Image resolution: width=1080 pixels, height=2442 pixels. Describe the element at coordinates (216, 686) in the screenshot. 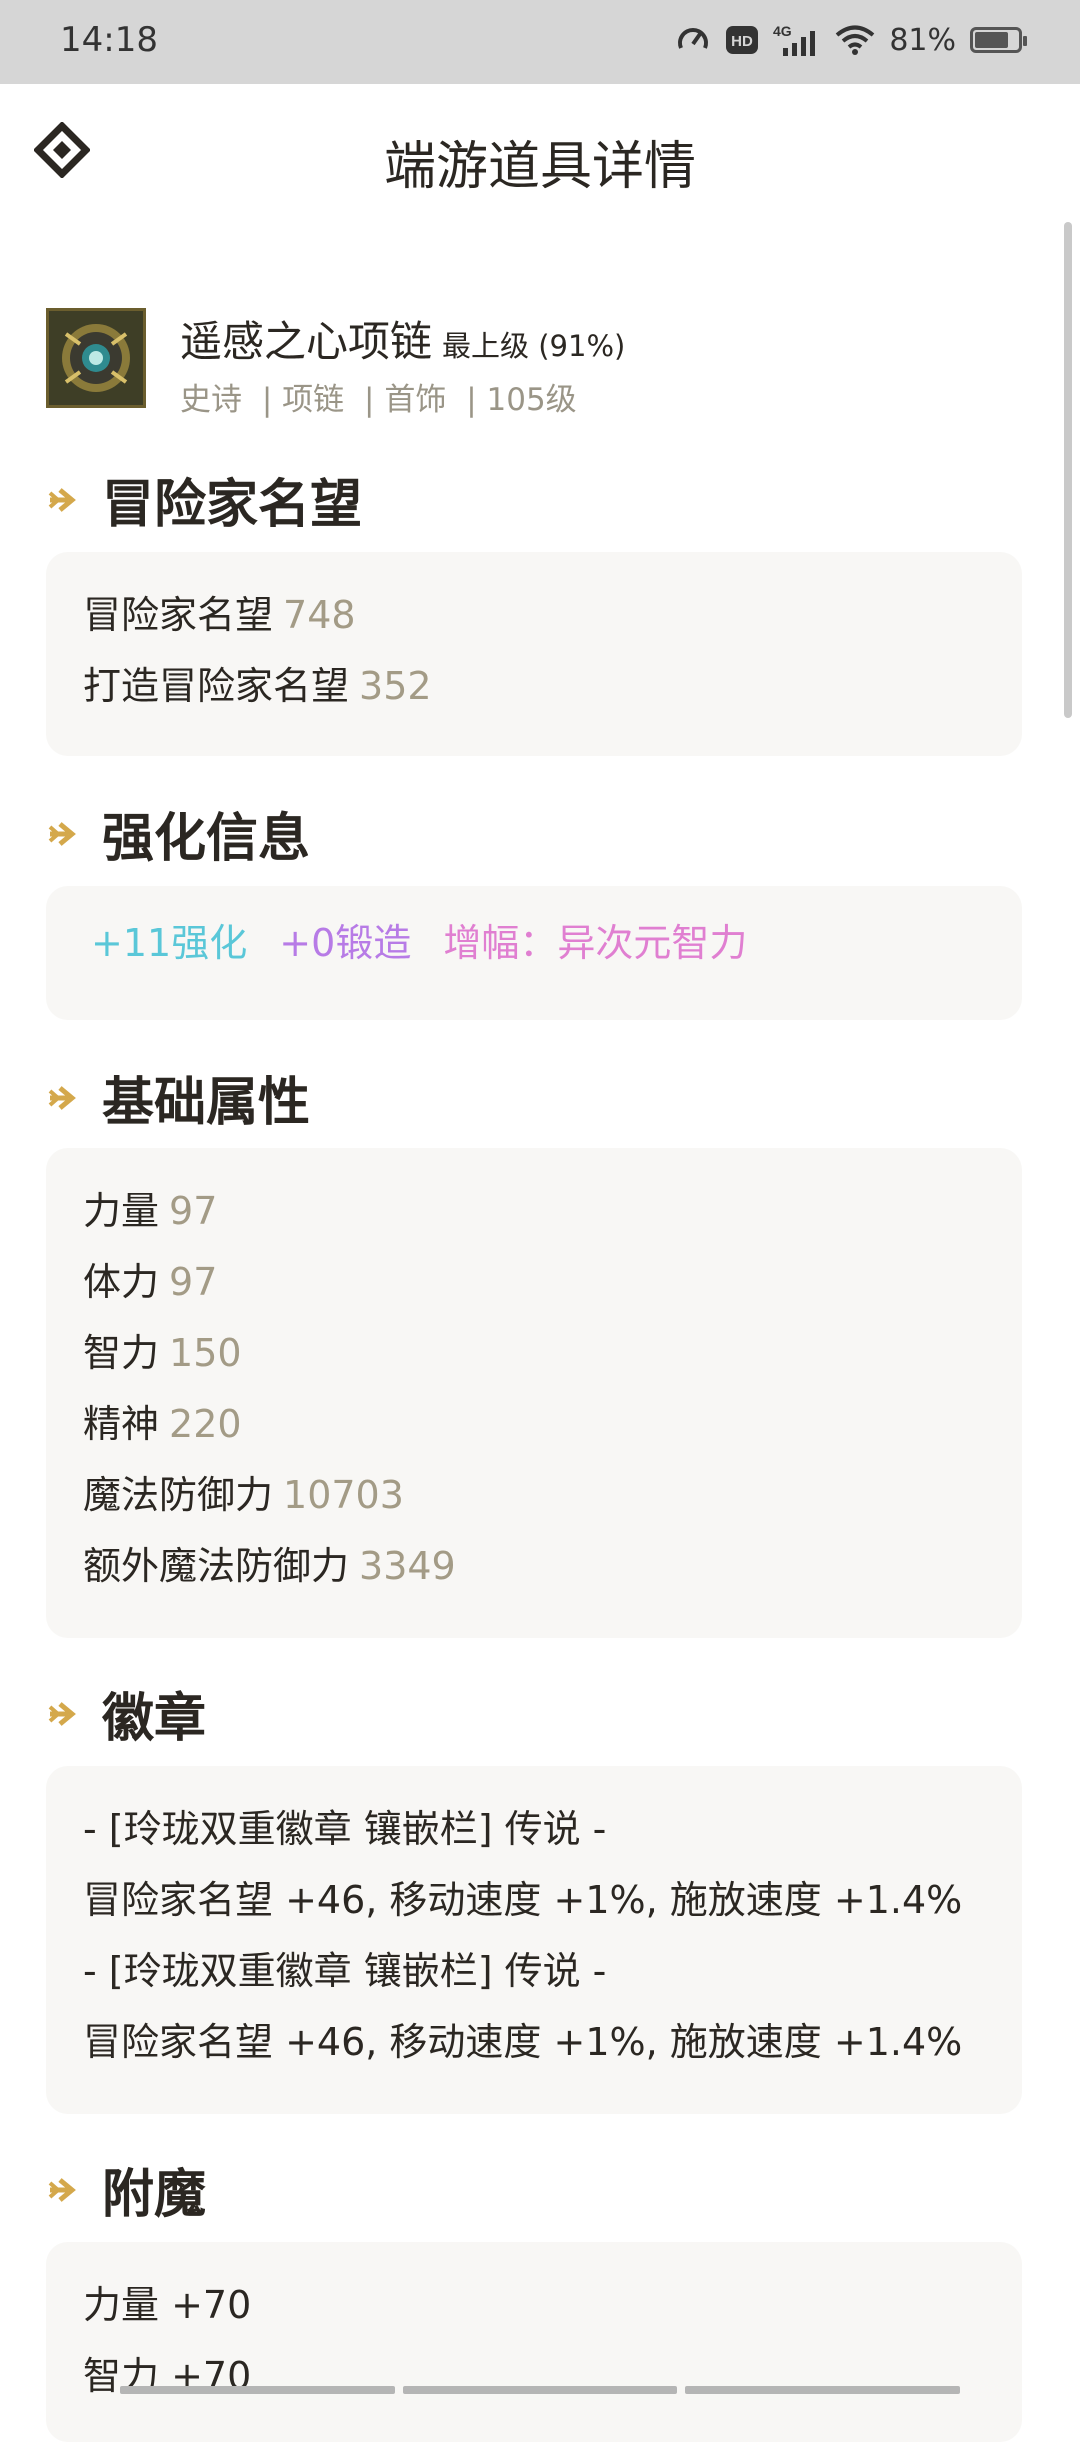

I see `stat-label: 打造冒险家名望` at that location.